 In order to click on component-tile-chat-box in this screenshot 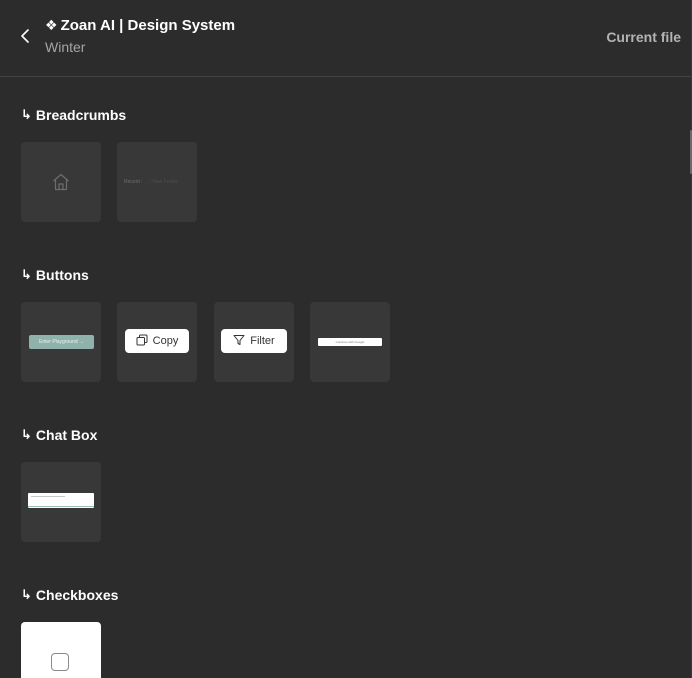, I will do `click(61, 502)`.